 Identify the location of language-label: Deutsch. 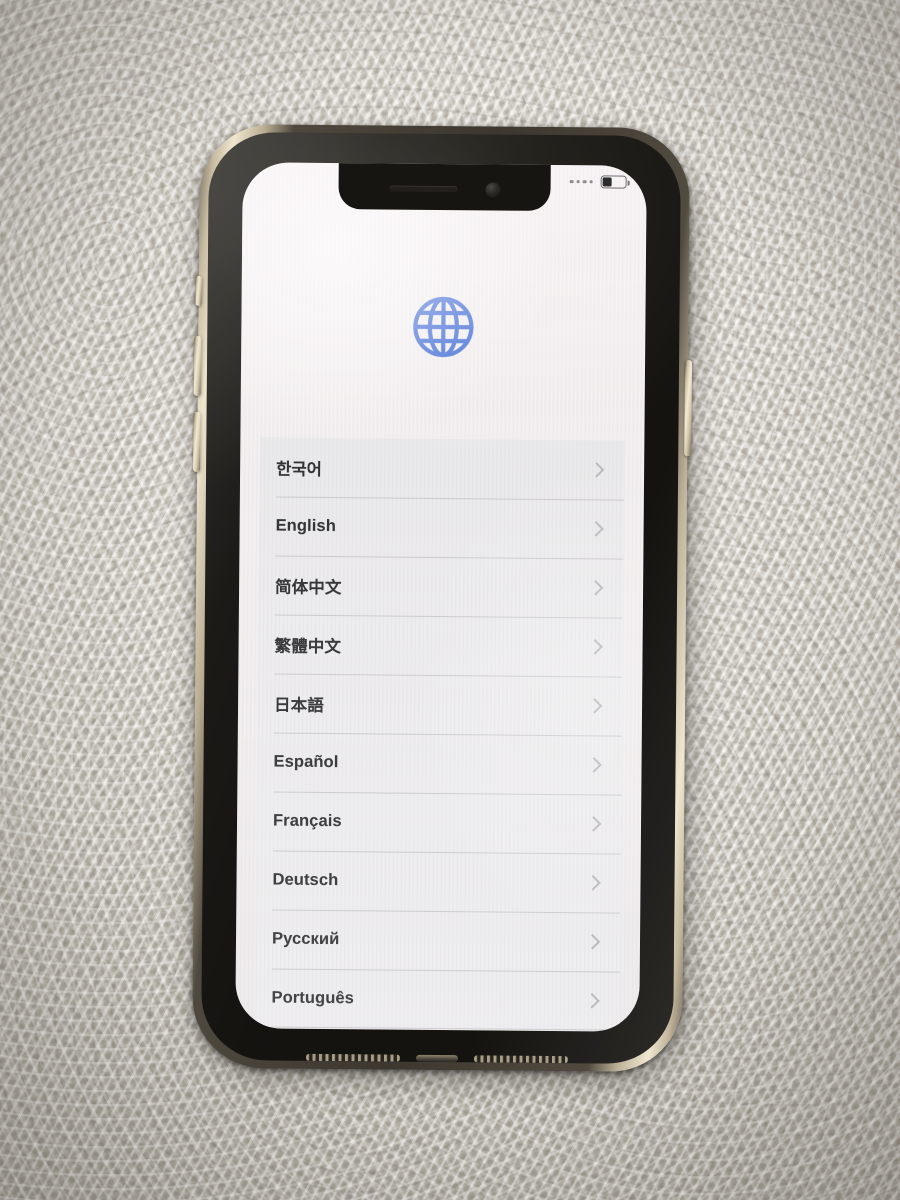
(305, 880).